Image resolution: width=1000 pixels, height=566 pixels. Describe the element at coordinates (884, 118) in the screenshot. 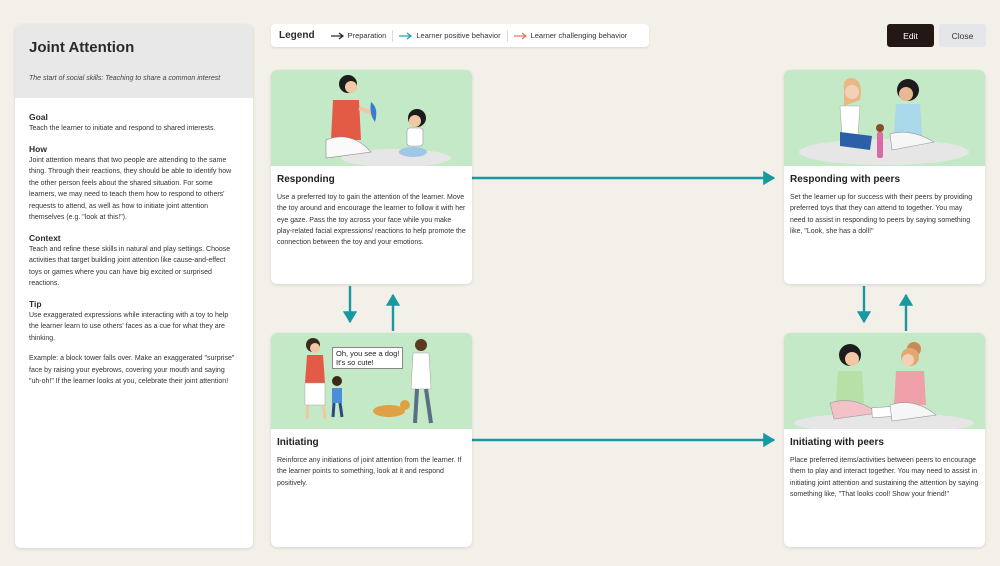

I see `responding-peers-illustration` at that location.